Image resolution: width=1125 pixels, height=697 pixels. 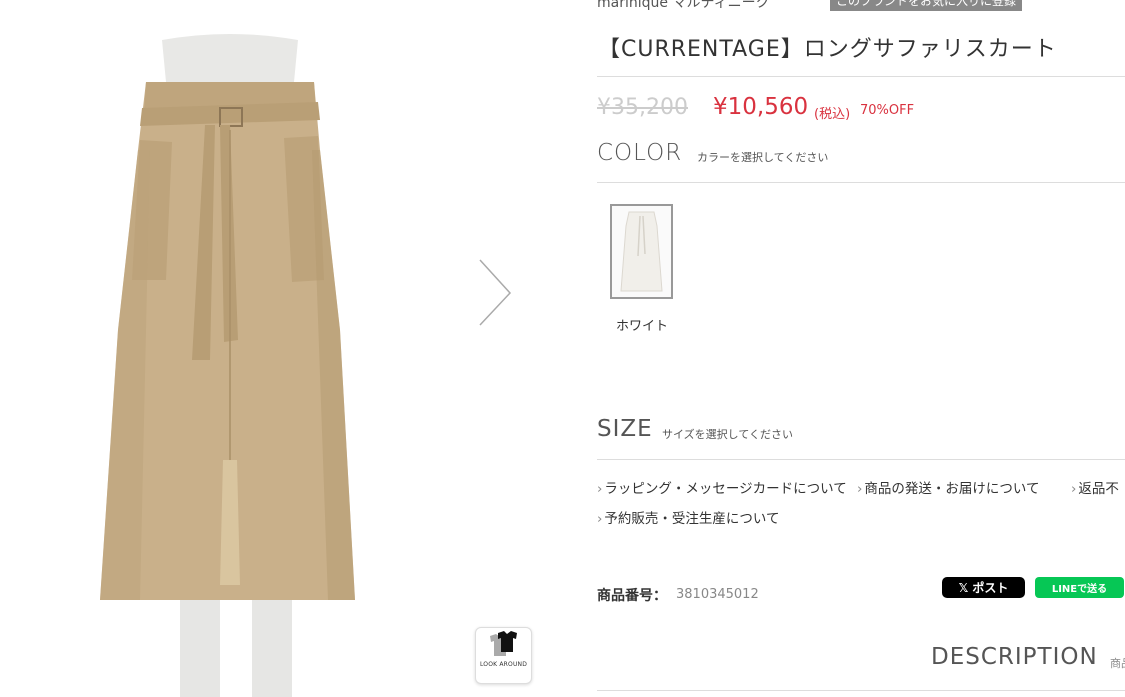 I want to click on product-title: 【CURRENTAGE】ロングサファリスカート, so click(x=827, y=49).